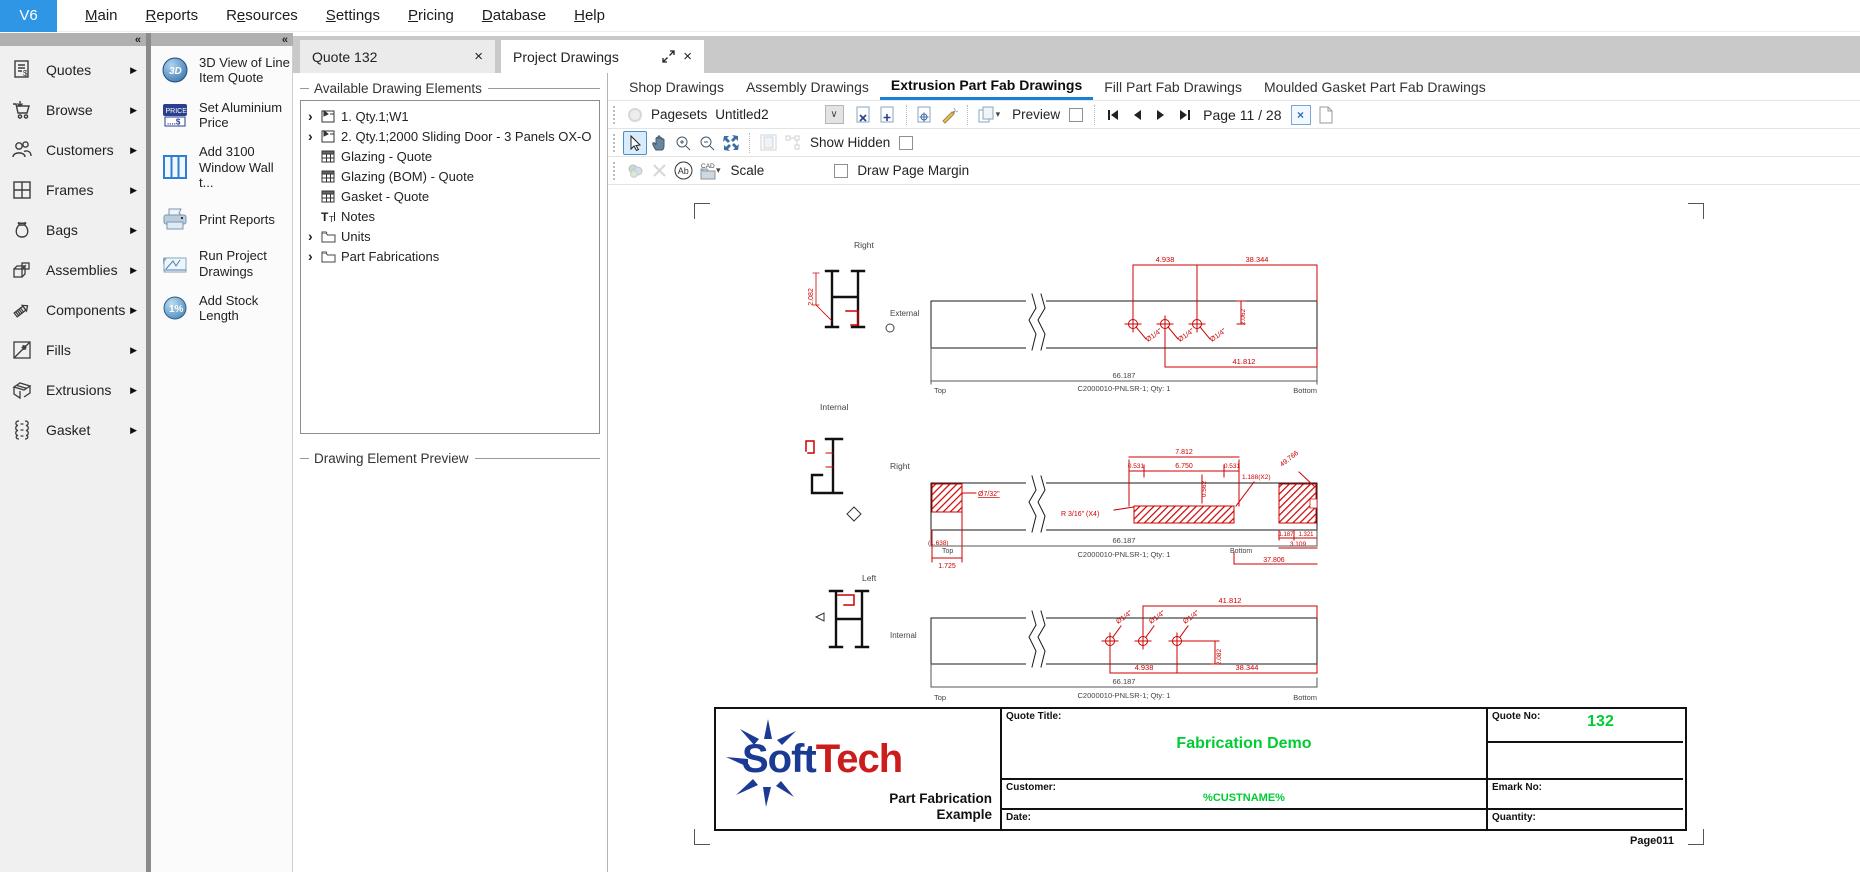 The image size is (1860, 872). What do you see at coordinates (221, 219) in the screenshot?
I see `action-print-reports: Print Reports` at bounding box center [221, 219].